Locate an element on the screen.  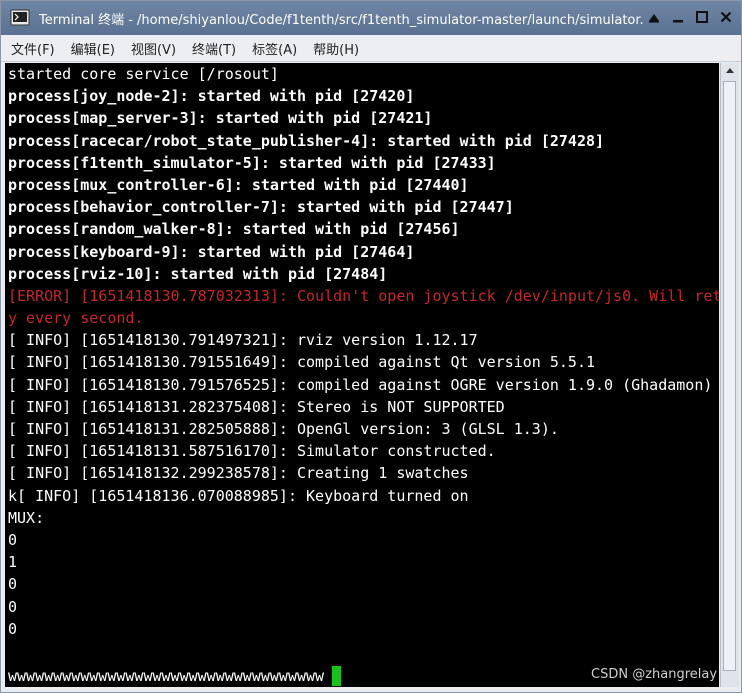
input-text: wwwwwwwwwwwwwwwwwwwwwwwwwwwwwwwwwww is located at coordinates (166, 676).